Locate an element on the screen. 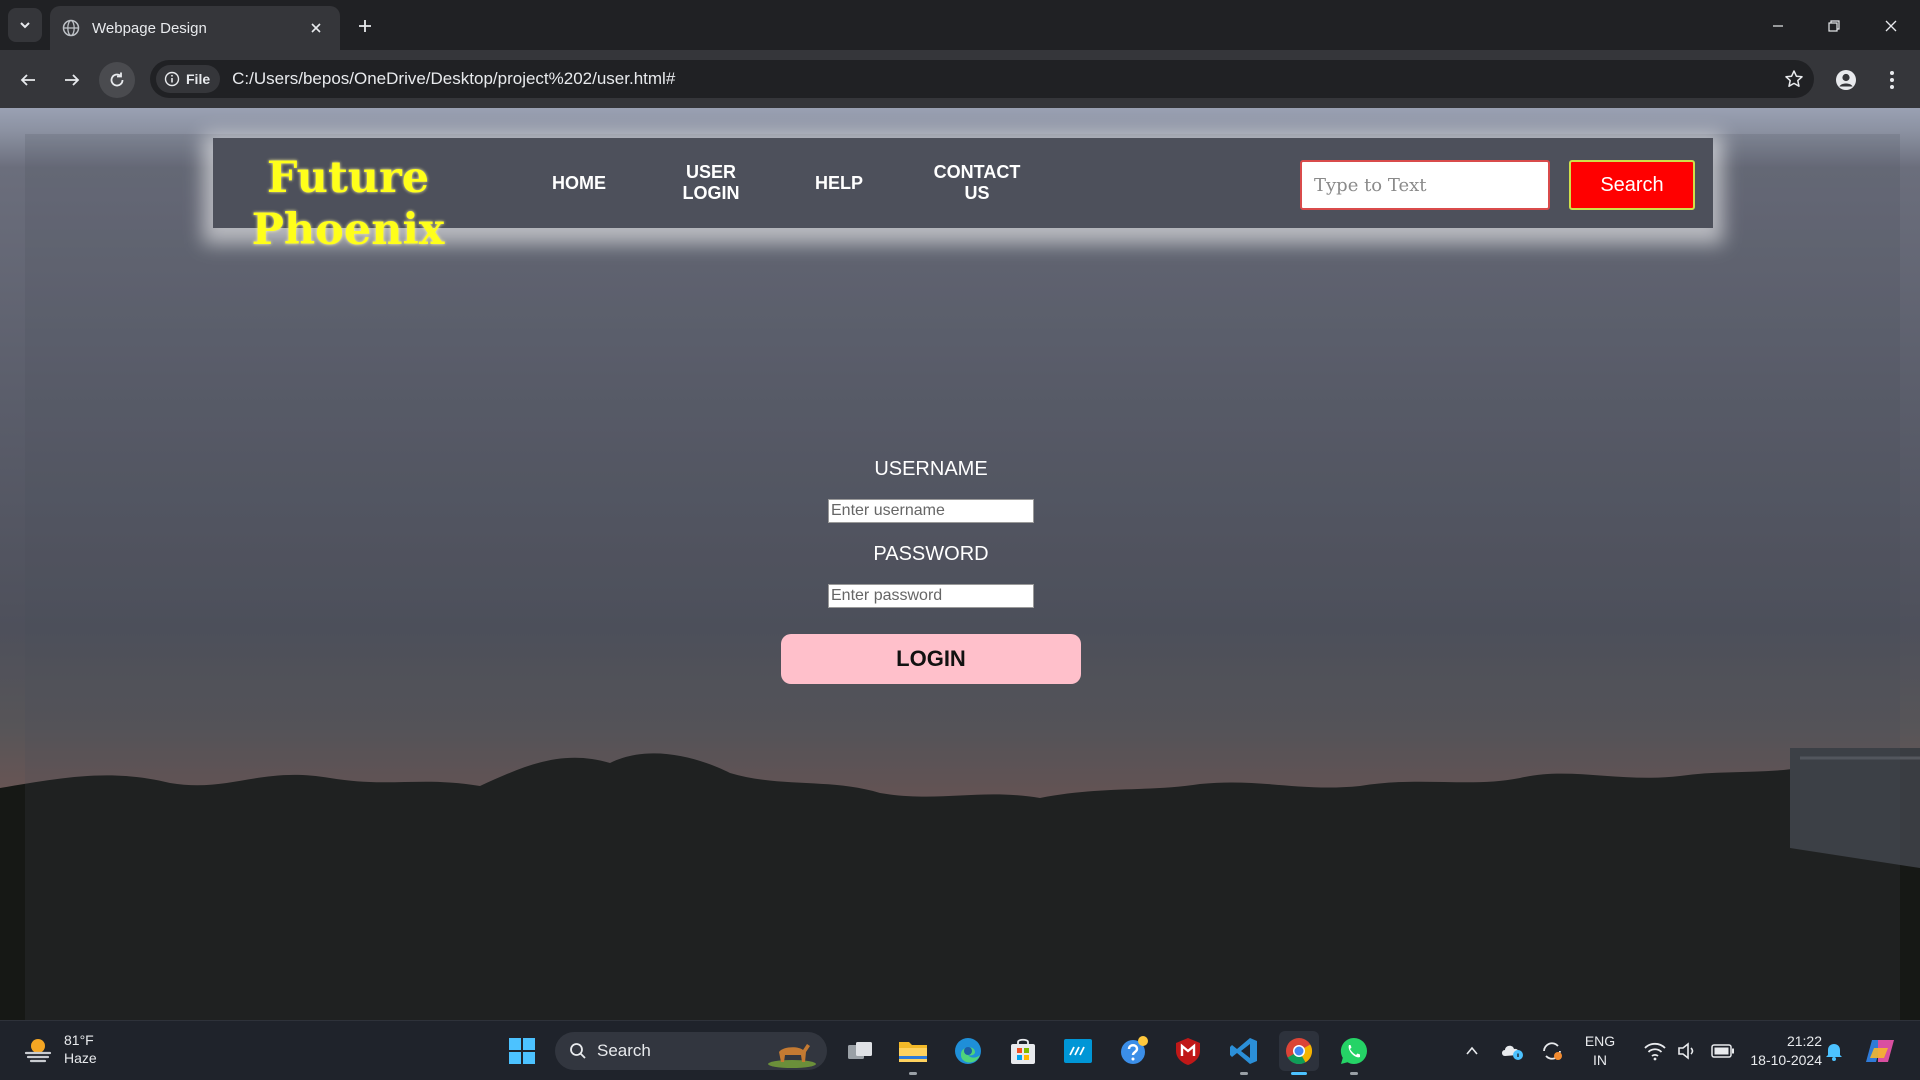  microsoft-store-button is located at coordinates (1023, 1051).